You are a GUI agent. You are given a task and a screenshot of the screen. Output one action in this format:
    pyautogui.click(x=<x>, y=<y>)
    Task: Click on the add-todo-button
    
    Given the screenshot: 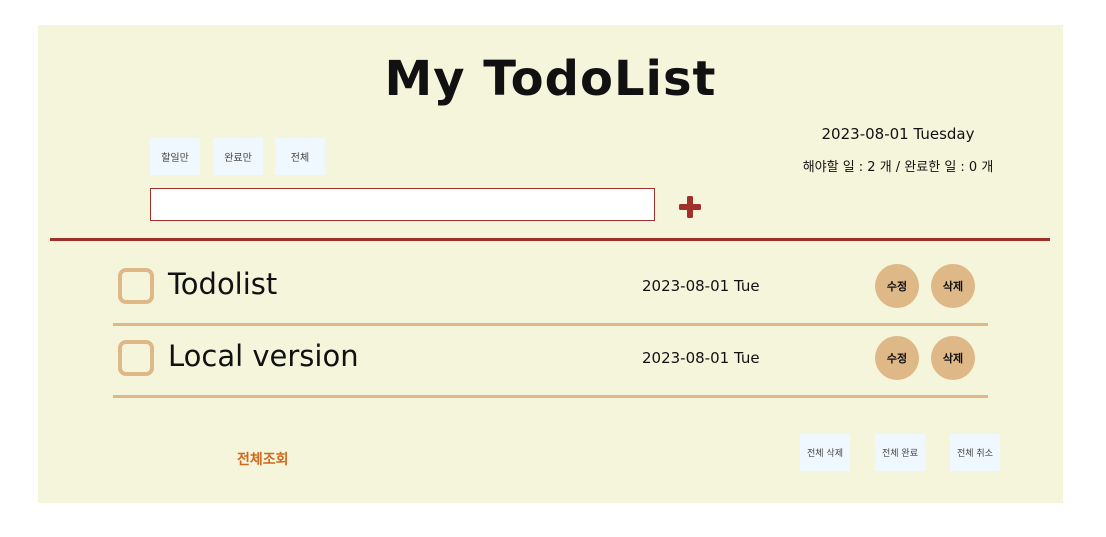 What is the action you would take?
    pyautogui.click(x=690, y=207)
    